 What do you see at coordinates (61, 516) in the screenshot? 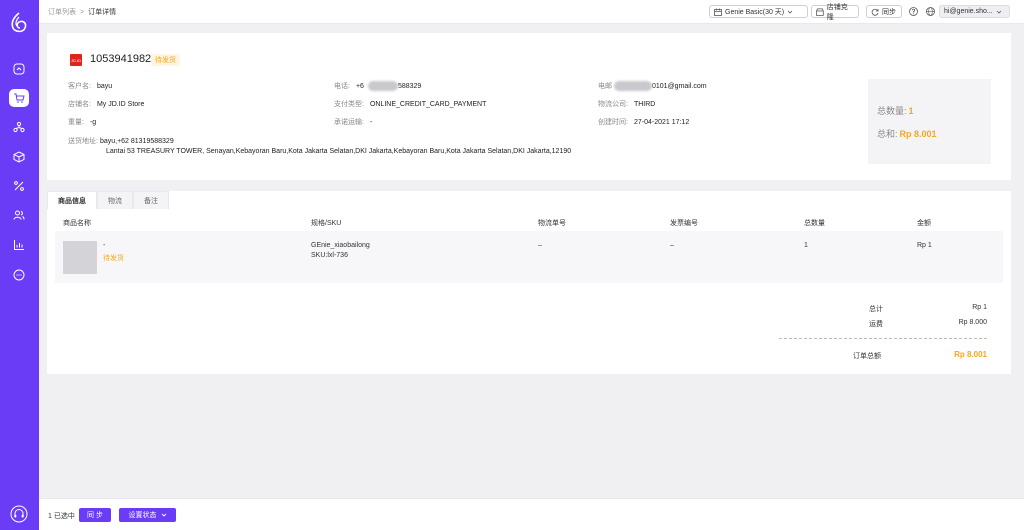
I see `selected-count: 1 已选中` at bounding box center [61, 516].